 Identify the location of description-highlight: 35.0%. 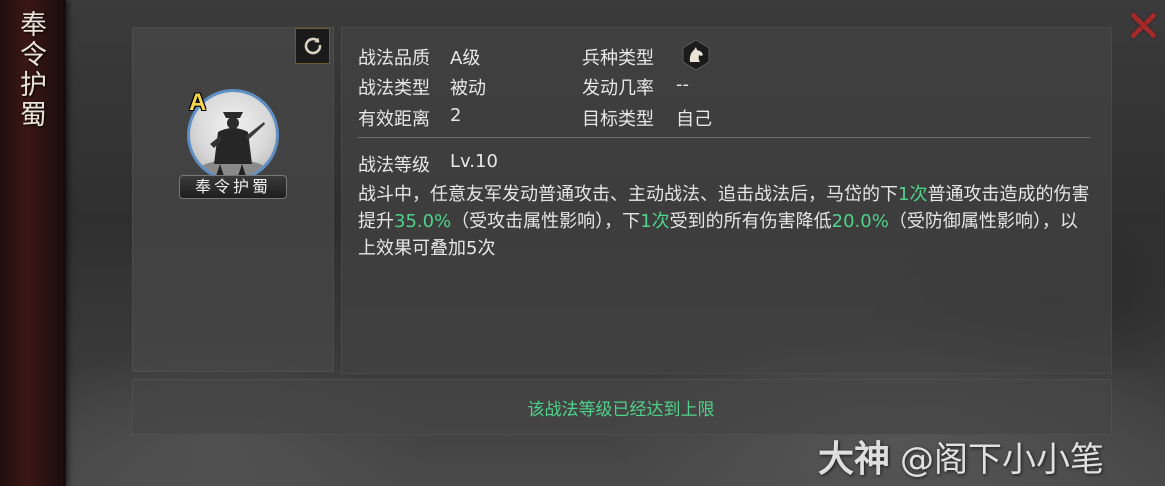
(423, 221).